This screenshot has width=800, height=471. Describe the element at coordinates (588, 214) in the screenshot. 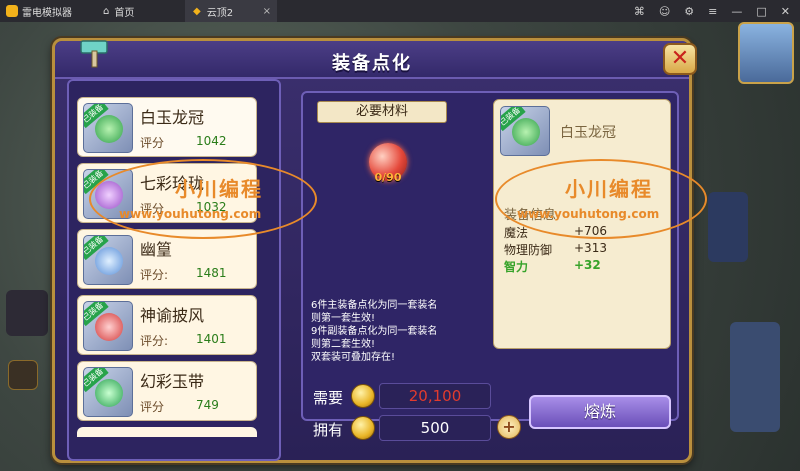

I see `watermark-url-right: www.youhutong.com` at that location.